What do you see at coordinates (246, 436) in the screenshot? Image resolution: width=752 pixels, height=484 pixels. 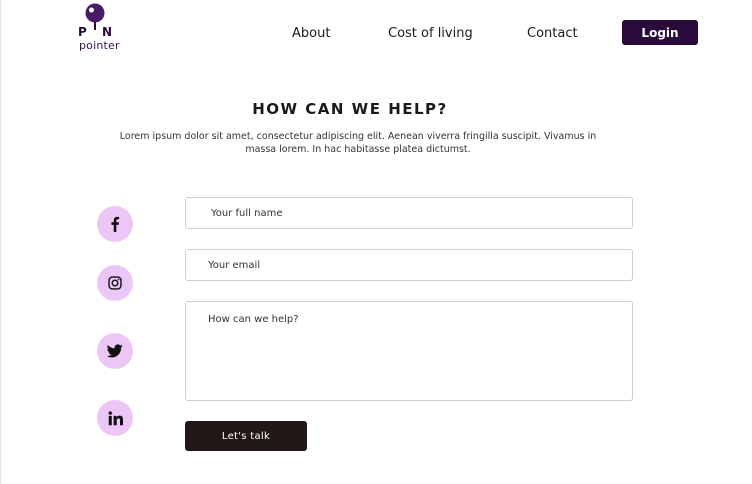 I see `lets-talk-button: Let's talk` at bounding box center [246, 436].